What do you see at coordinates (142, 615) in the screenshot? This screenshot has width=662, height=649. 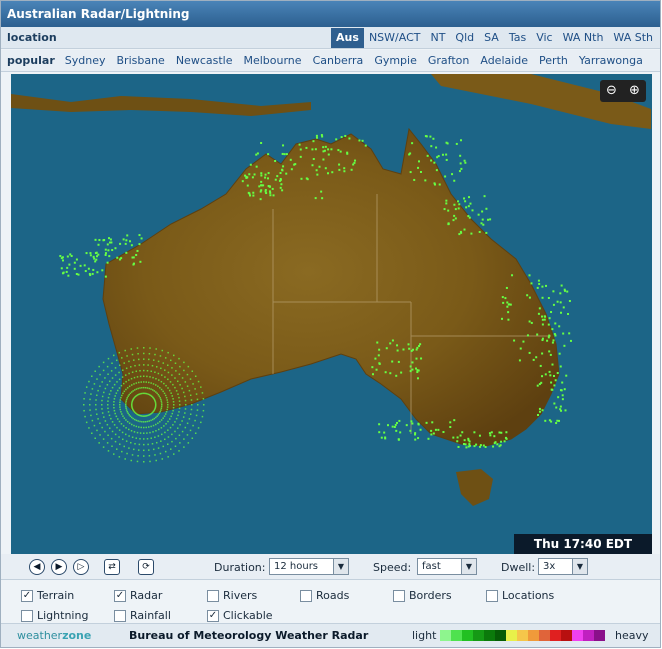 I see `layer-rainfall-checkbox: Rainfall` at bounding box center [142, 615].